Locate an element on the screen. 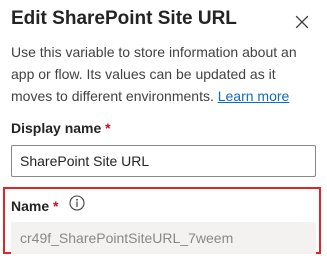  name-label: Name * is located at coordinates (34, 206).